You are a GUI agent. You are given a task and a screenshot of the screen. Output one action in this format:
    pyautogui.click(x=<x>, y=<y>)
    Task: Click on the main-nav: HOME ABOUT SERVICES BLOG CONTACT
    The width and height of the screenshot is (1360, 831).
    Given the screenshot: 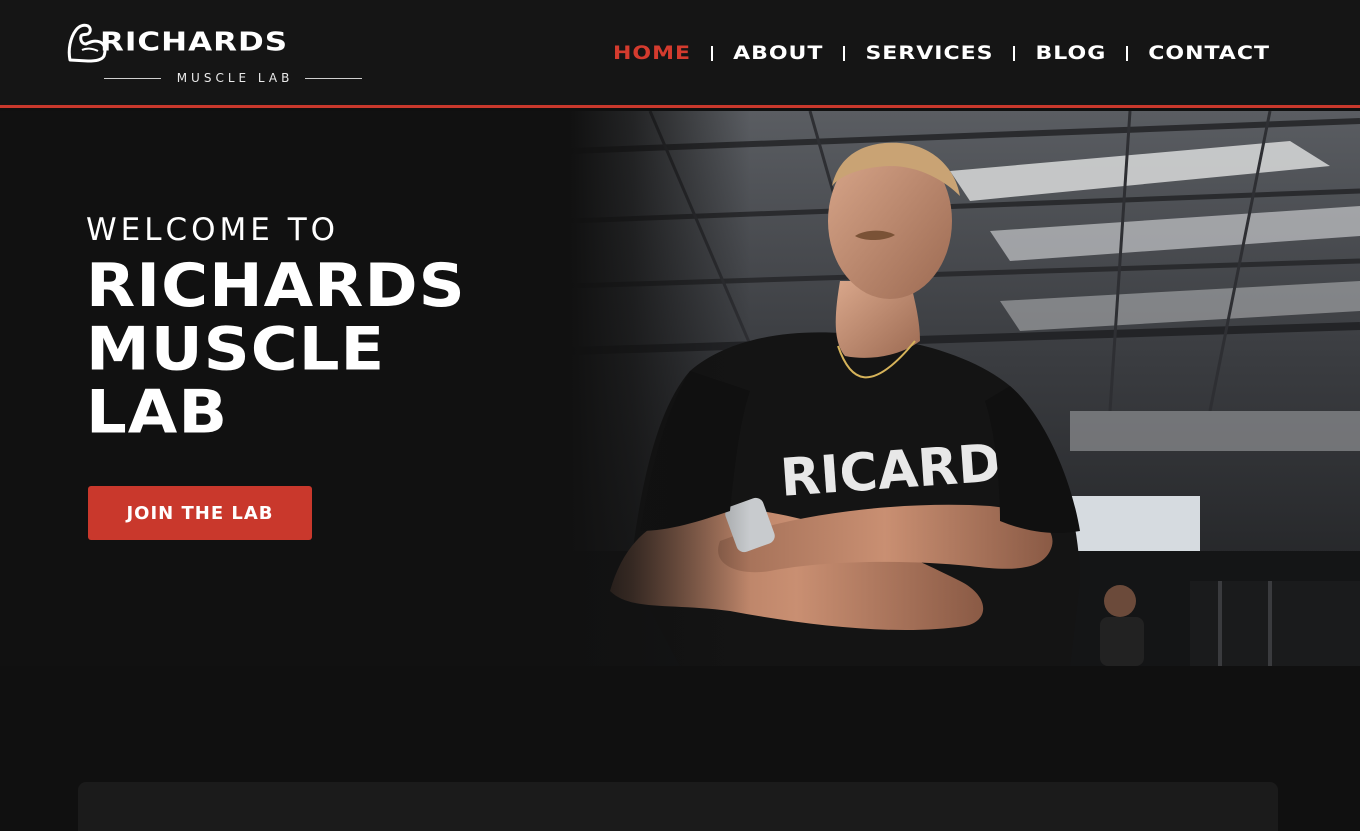 What is the action you would take?
    pyautogui.click(x=941, y=53)
    